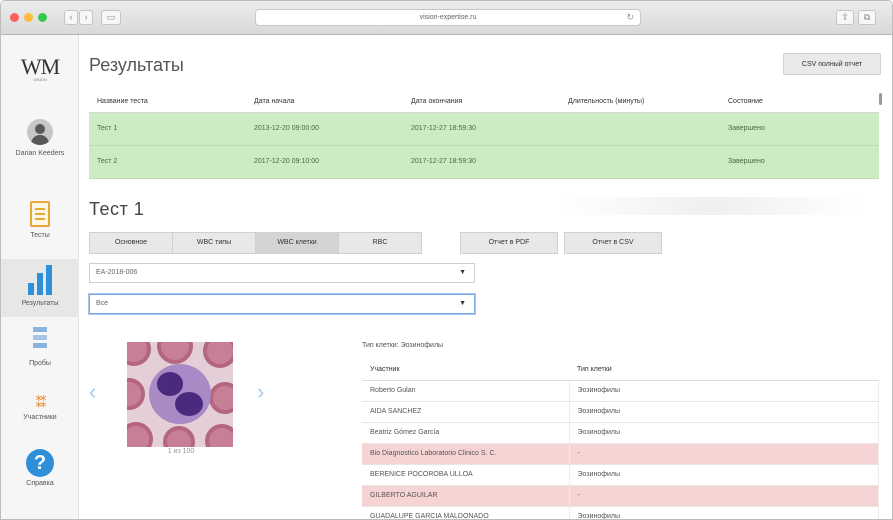  I want to click on image-counter: 1 из 100, so click(181, 451).